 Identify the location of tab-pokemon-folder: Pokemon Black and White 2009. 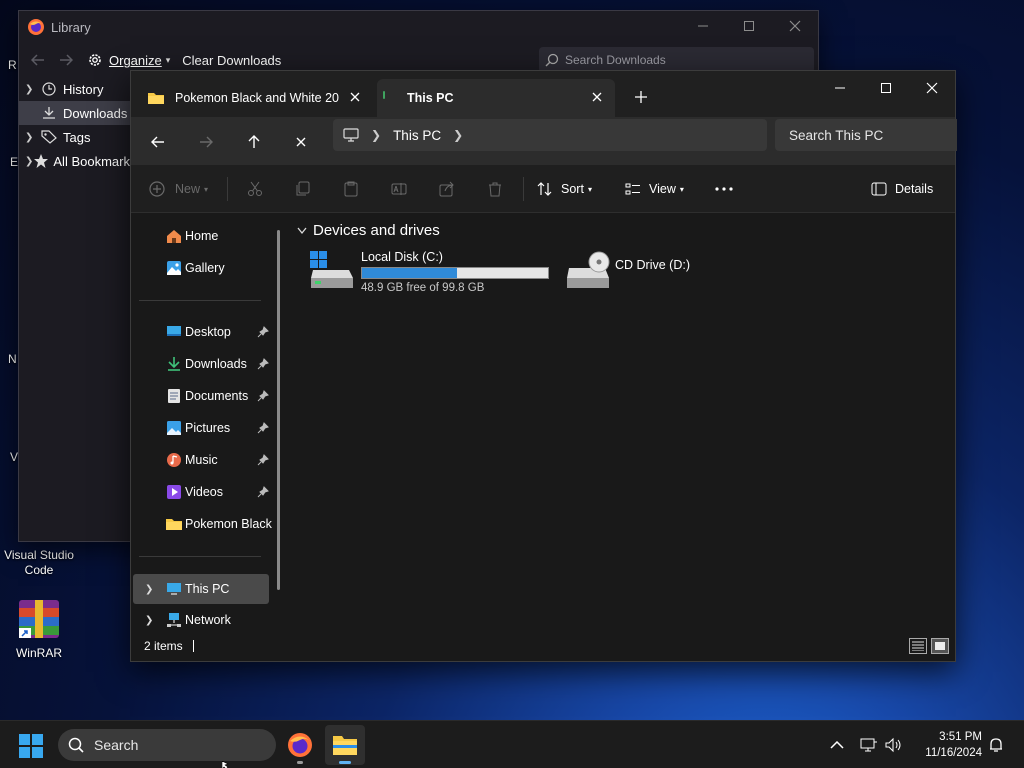
(253, 98).